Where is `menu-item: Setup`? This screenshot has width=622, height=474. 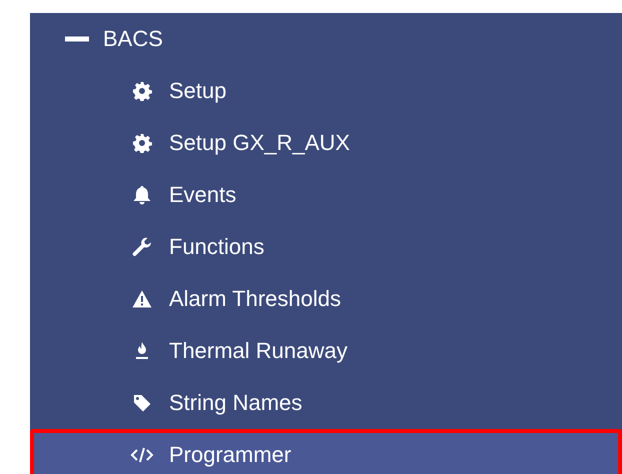
menu-item: Setup is located at coordinates (326, 91).